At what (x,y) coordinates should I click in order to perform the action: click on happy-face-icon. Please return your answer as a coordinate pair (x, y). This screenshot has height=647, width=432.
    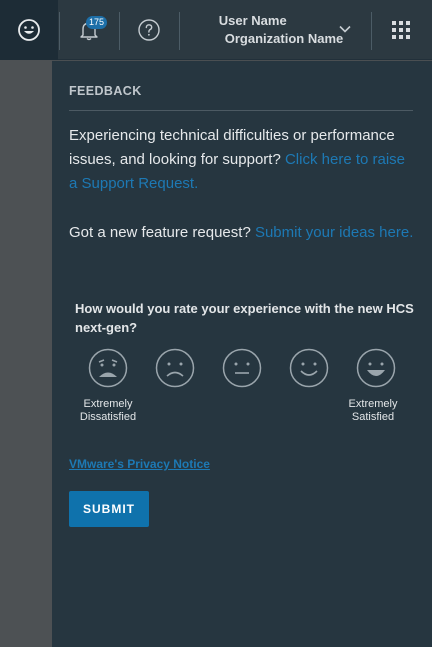
    Looking at the image, I should click on (309, 368).